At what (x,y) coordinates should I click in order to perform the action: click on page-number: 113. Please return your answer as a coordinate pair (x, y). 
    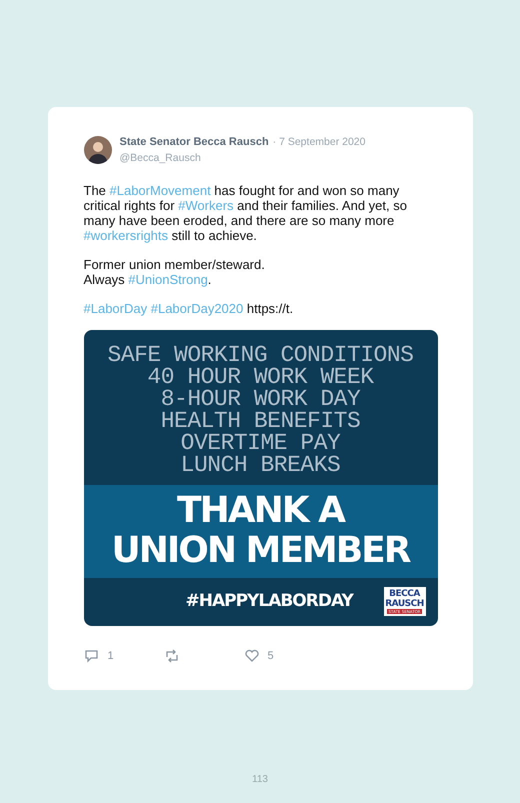
    Looking at the image, I should click on (260, 780).